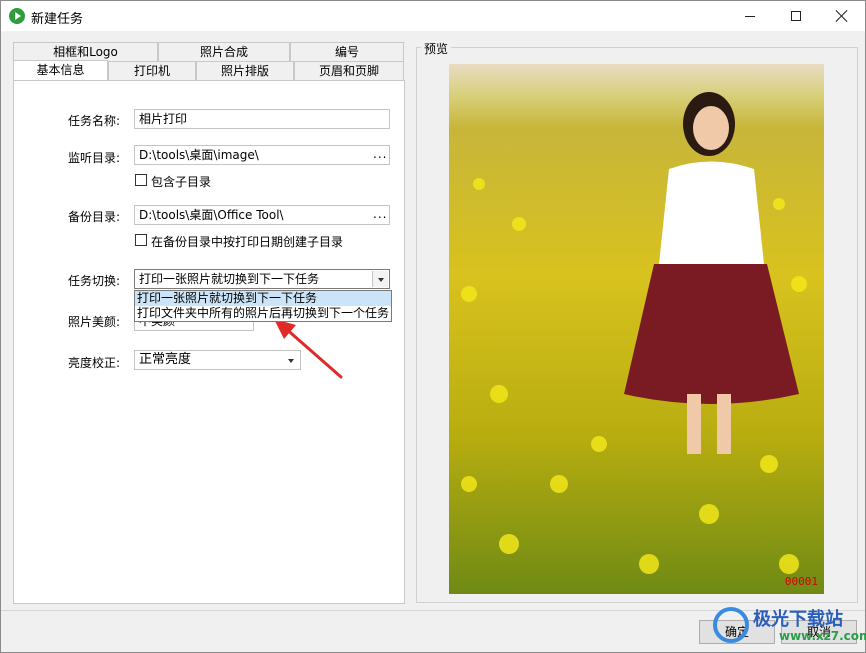 Image resolution: width=866 pixels, height=653 pixels. What do you see at coordinates (380, 279) in the screenshot?
I see `chevron-down-icon` at bounding box center [380, 279].